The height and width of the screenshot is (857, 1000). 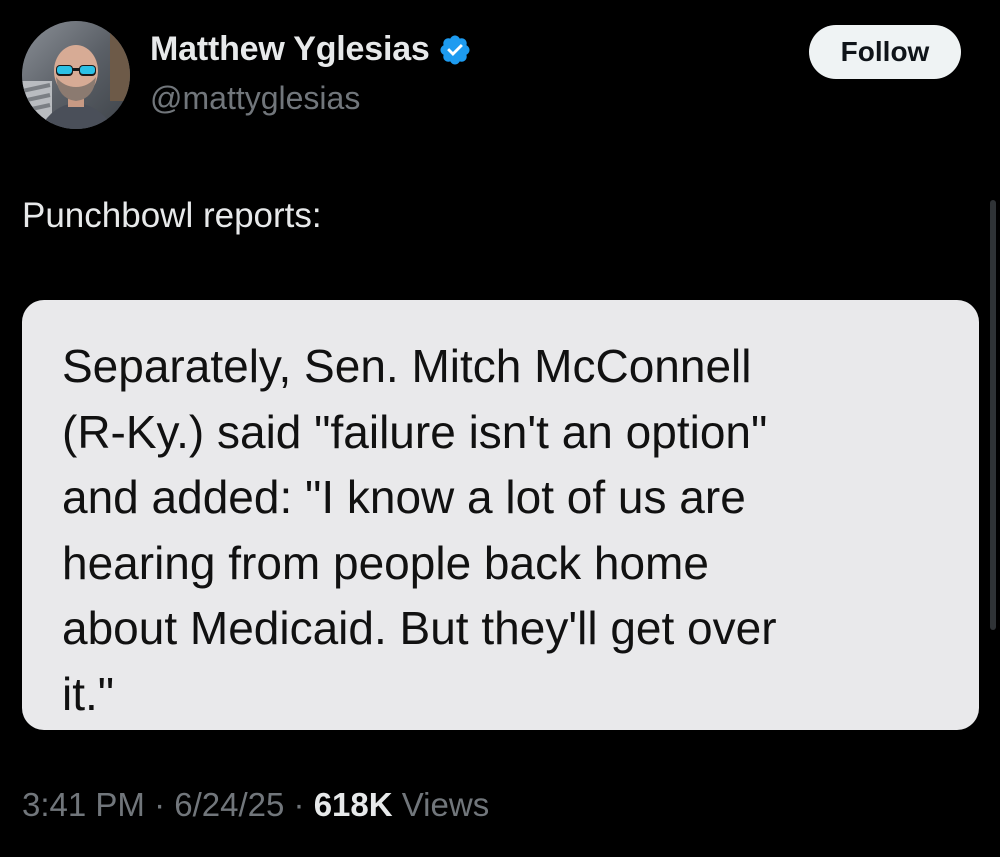 I want to click on verified-badge-icon, so click(x=455, y=50).